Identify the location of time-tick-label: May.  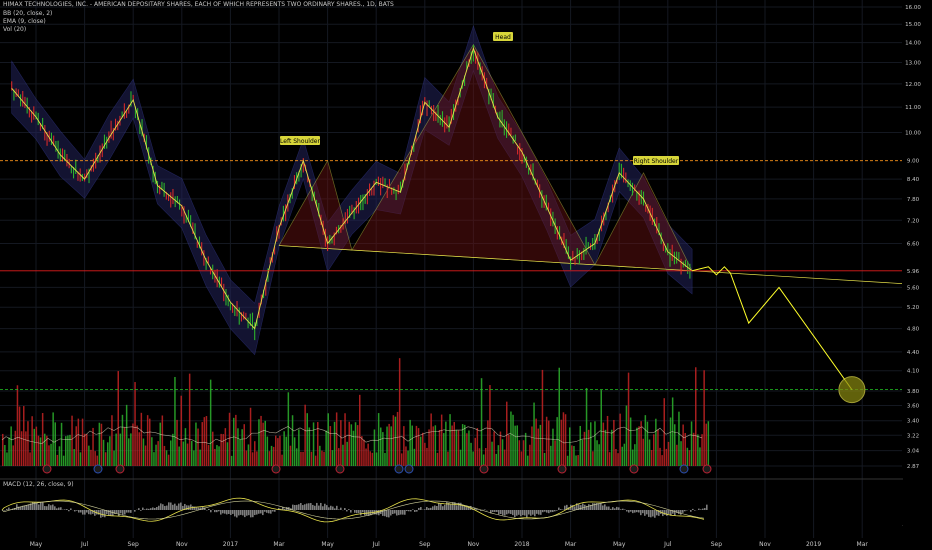
(36, 544).